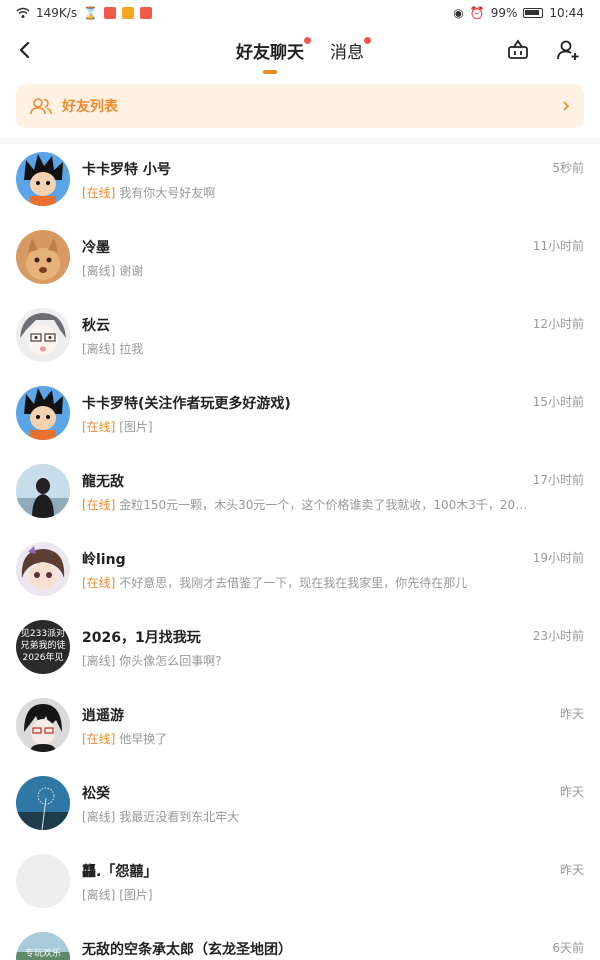 Image resolution: width=600 pixels, height=960 pixels. Describe the element at coordinates (186, 404) in the screenshot. I see `contact-name: 卡卡罗特(关注作者玩更多好游戏)` at that location.